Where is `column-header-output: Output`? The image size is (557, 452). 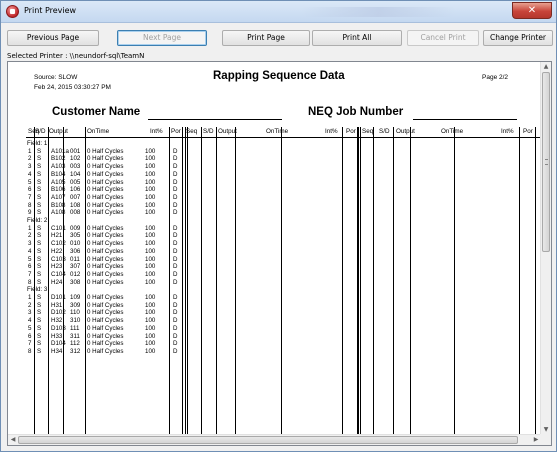 column-header-output: Output is located at coordinates (58, 131).